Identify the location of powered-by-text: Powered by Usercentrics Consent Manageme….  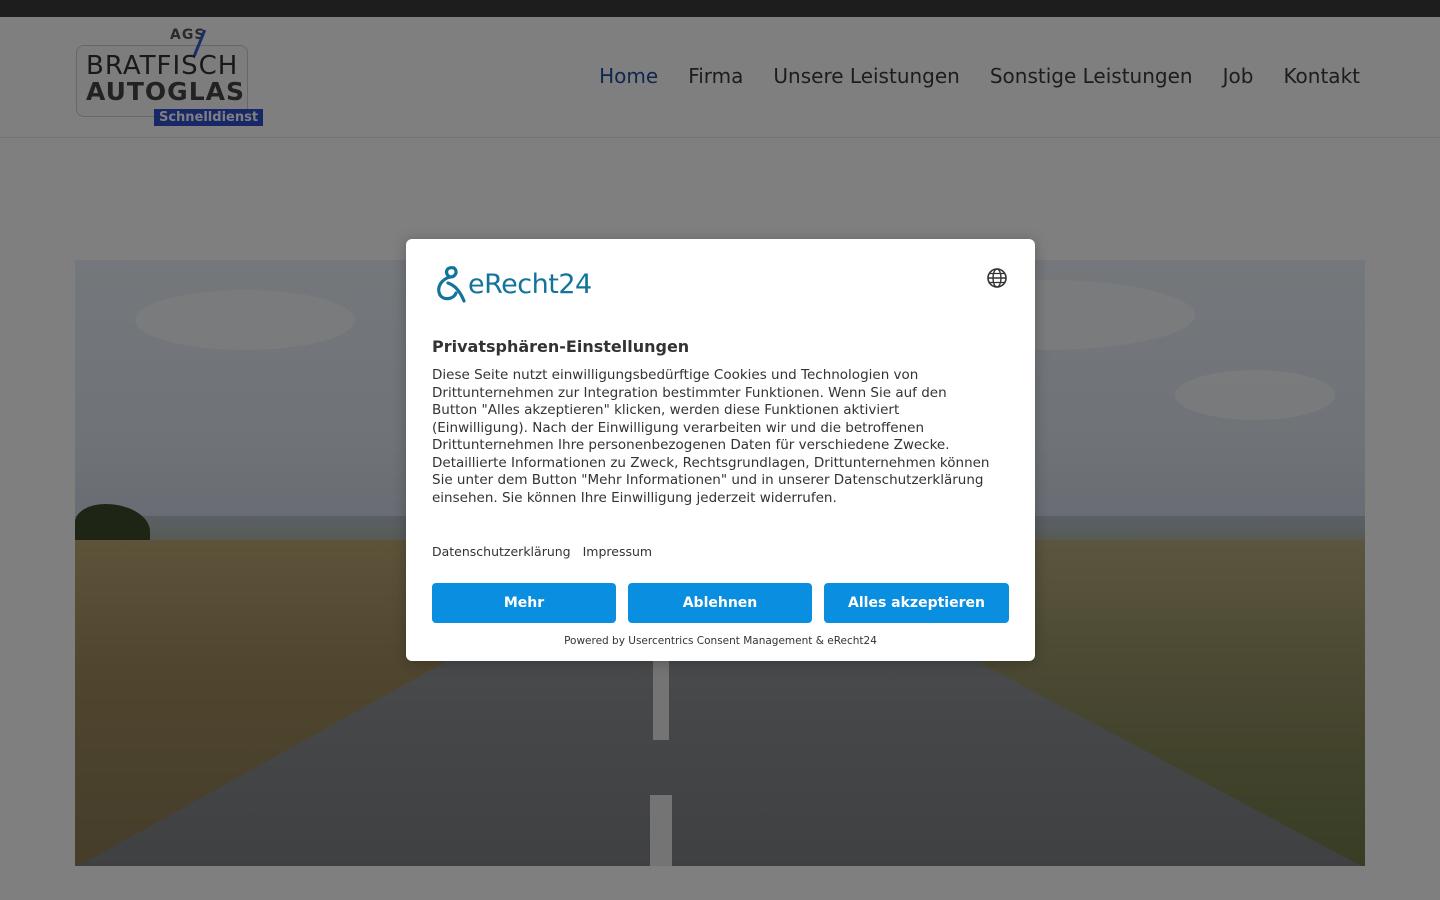
(720, 641).